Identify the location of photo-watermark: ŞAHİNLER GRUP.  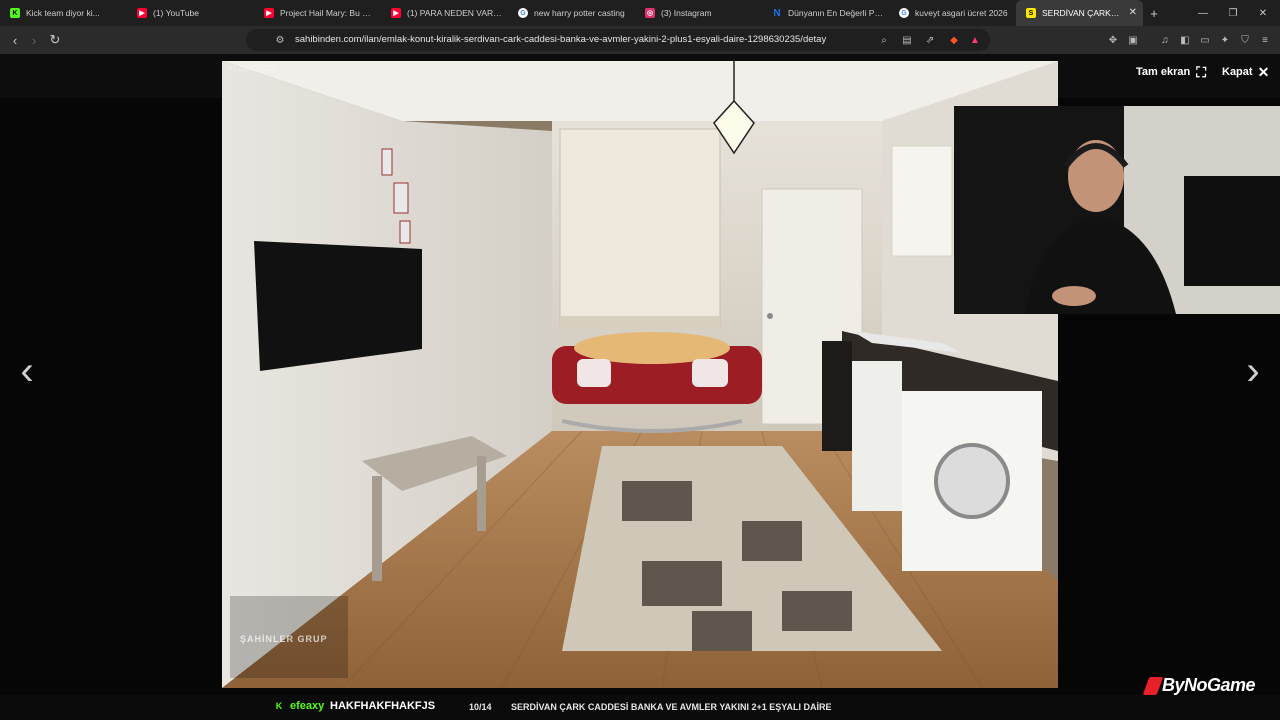
(284, 639).